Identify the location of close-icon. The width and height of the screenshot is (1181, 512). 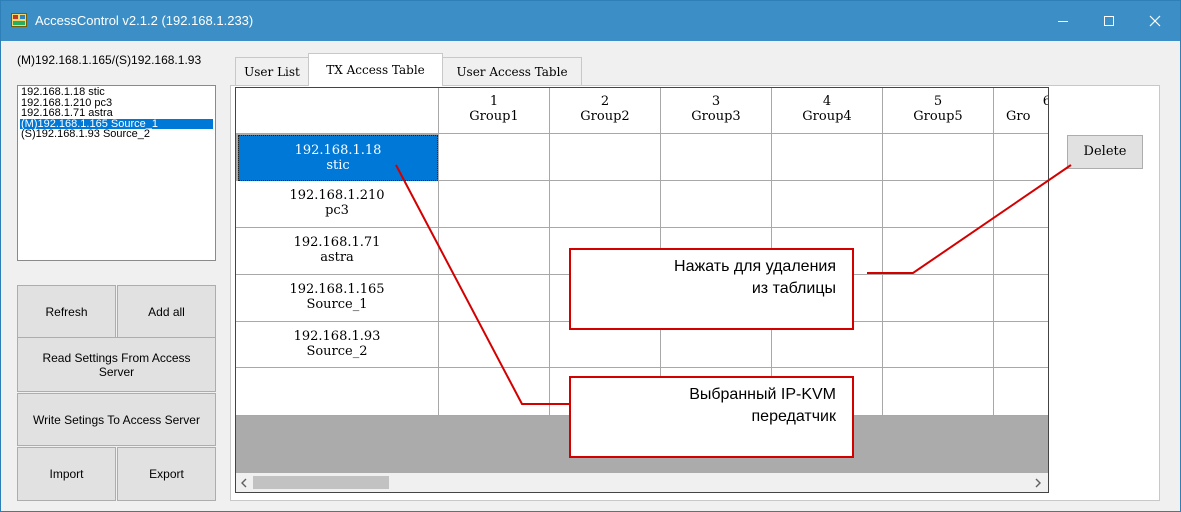
(1155, 21).